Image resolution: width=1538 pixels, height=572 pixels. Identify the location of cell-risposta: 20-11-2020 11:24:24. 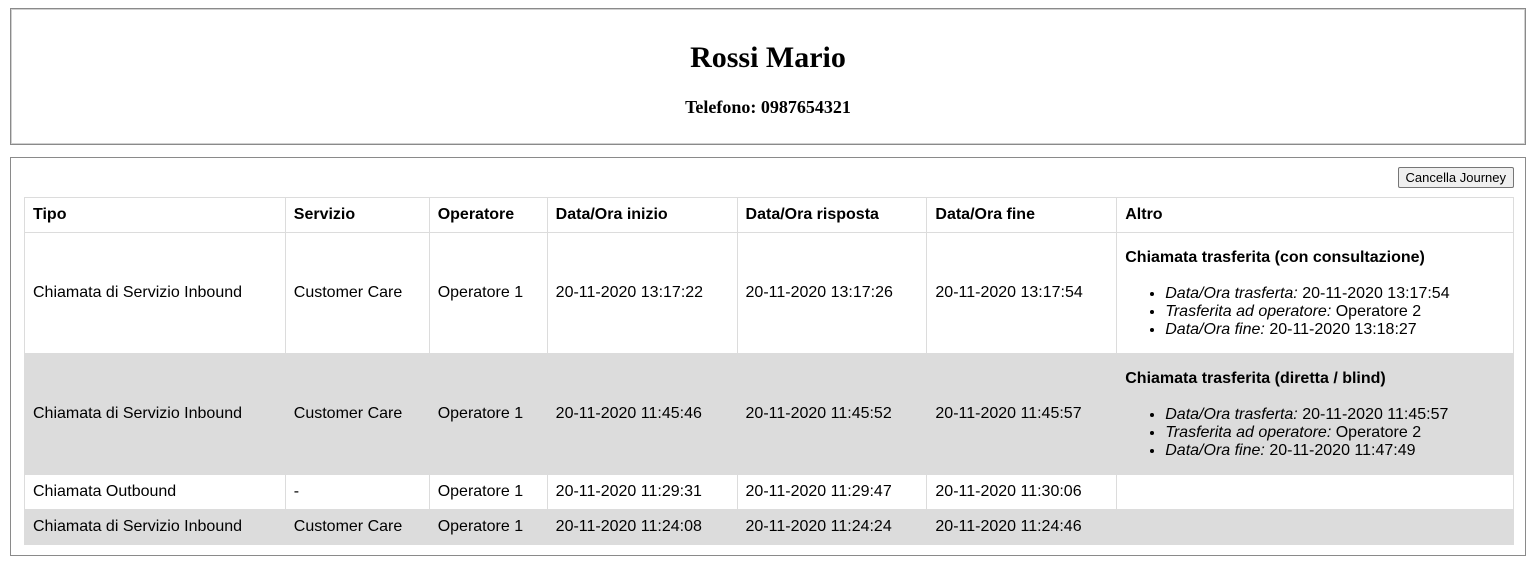
(832, 527).